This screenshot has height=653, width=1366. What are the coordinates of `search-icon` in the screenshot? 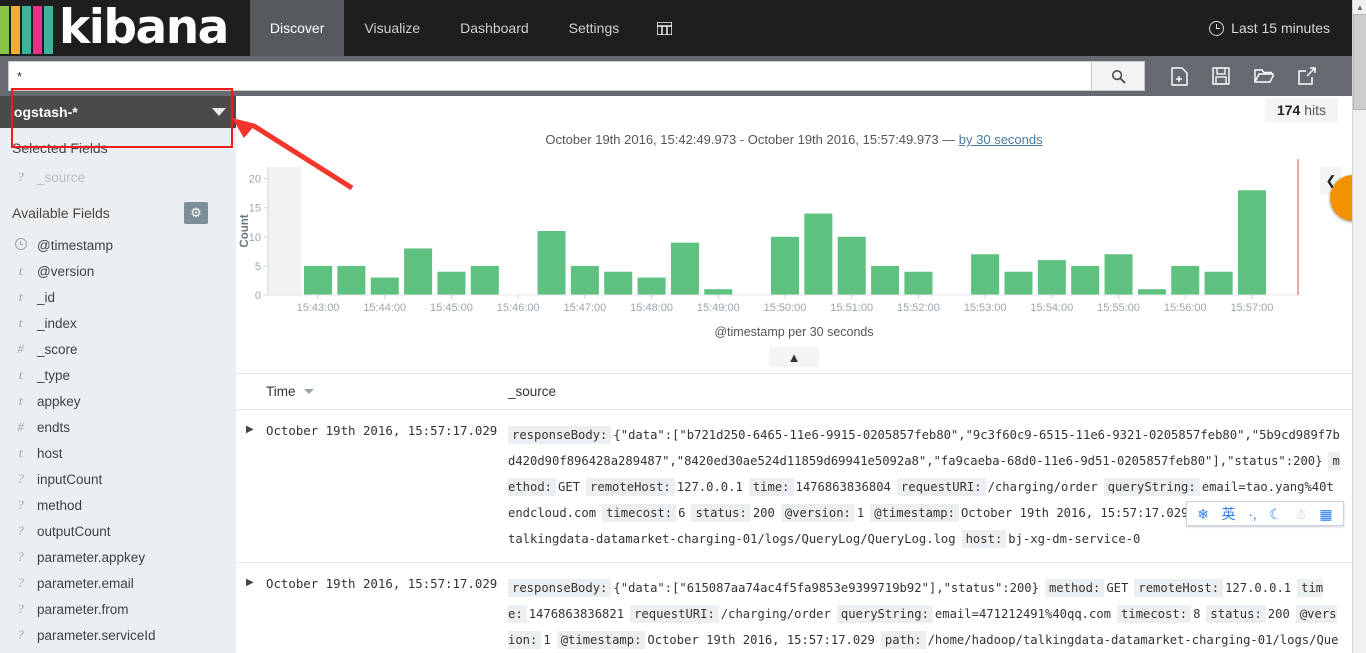 It's located at (1118, 76).